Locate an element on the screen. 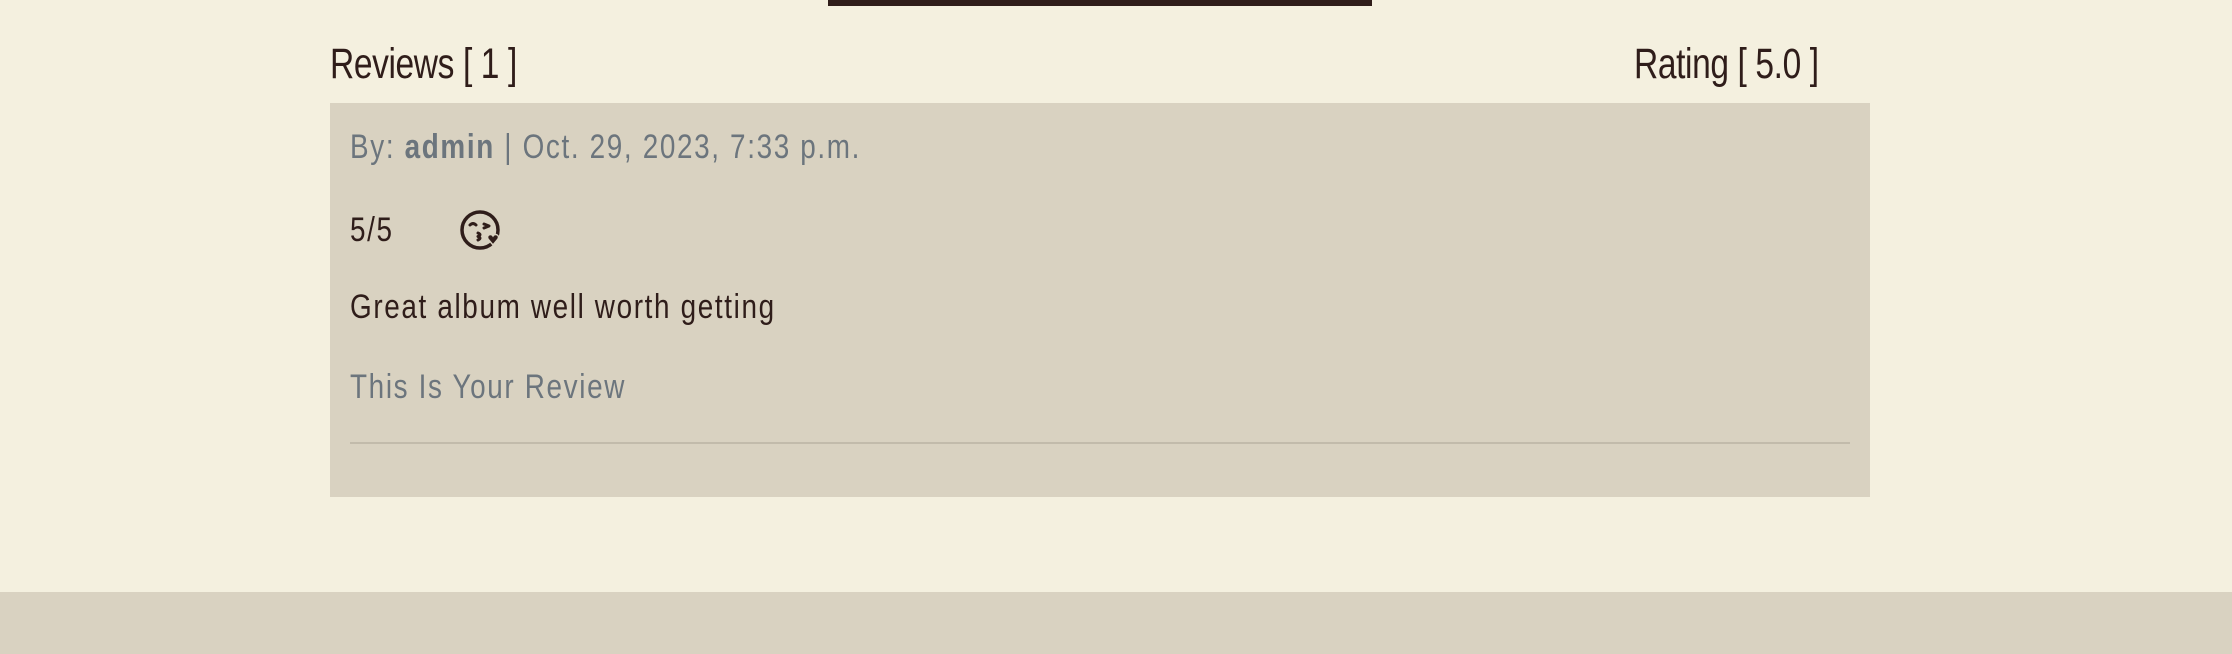 Image resolution: width=2232 pixels, height=654 pixels. review-body: This Is Your Review is located at coordinates (488, 387).